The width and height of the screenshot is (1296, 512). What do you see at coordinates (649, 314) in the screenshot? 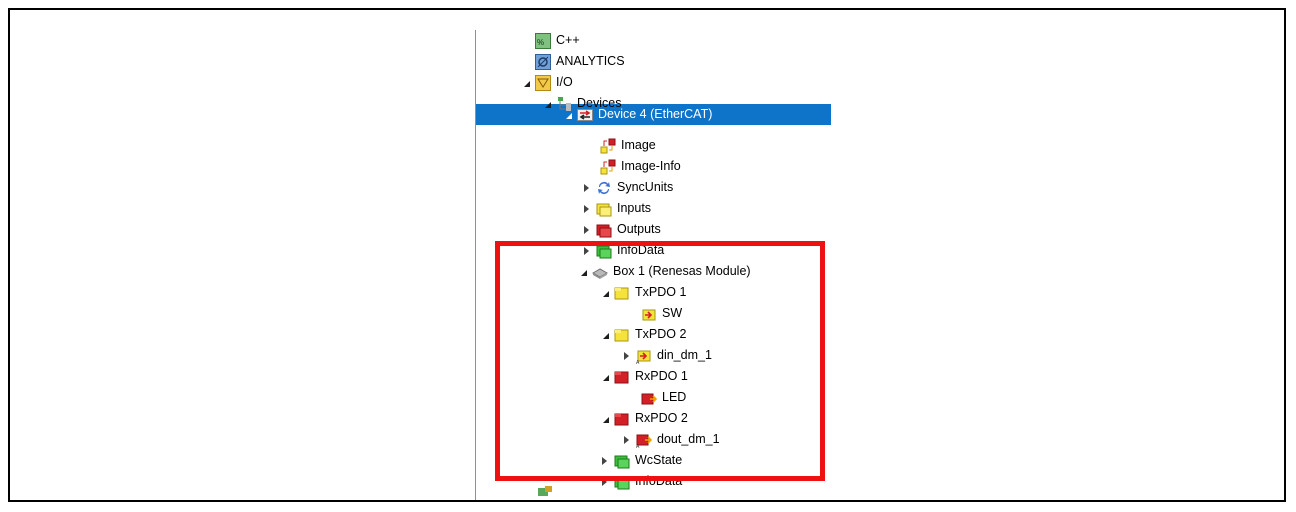
I see `input-variable-icon` at bounding box center [649, 314].